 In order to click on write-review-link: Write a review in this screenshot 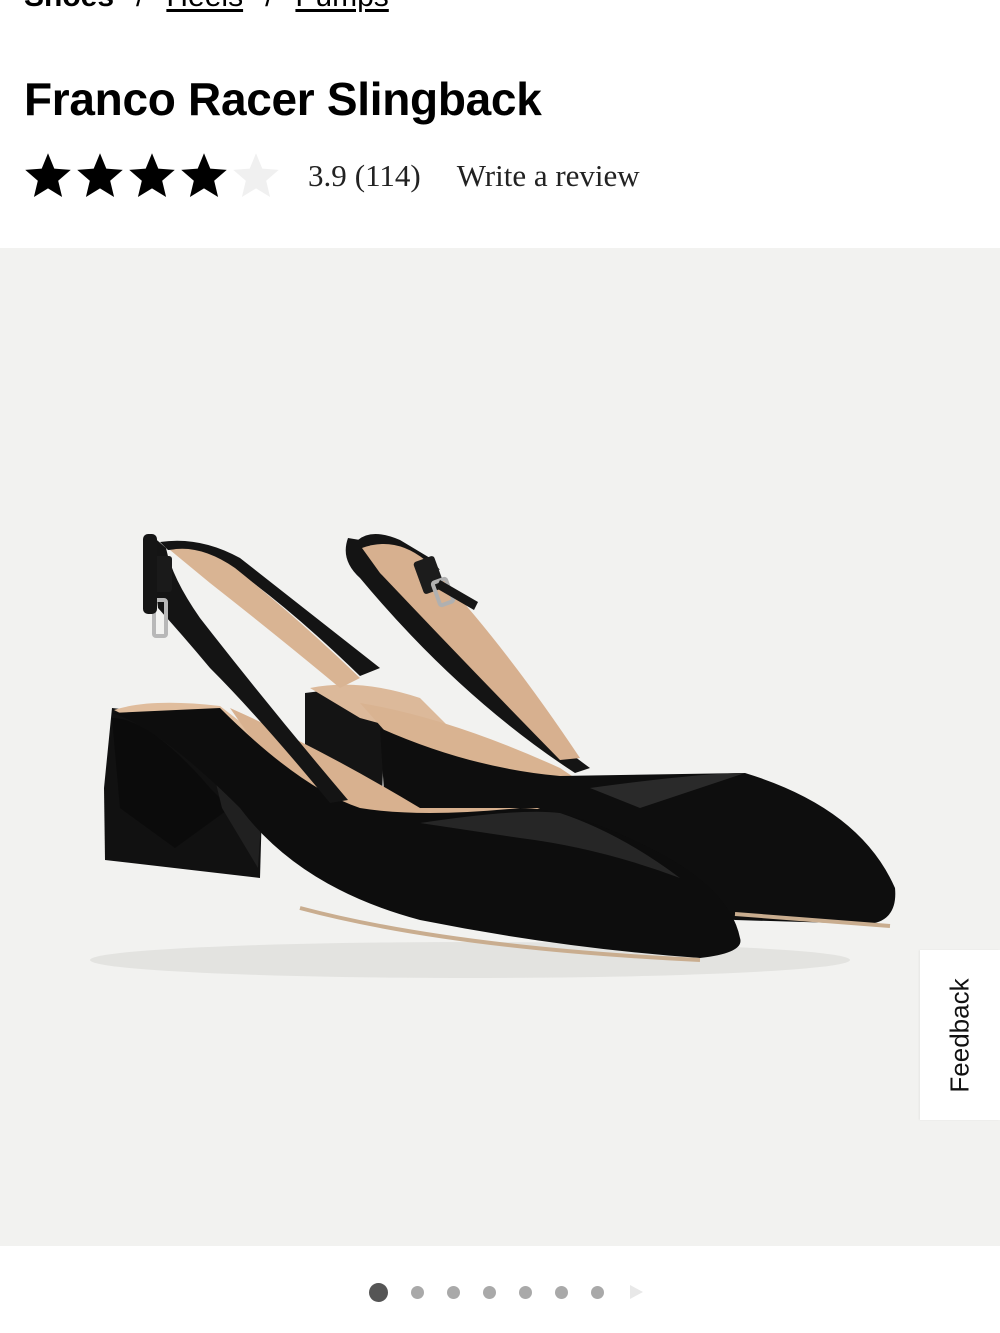, I will do `click(548, 176)`.